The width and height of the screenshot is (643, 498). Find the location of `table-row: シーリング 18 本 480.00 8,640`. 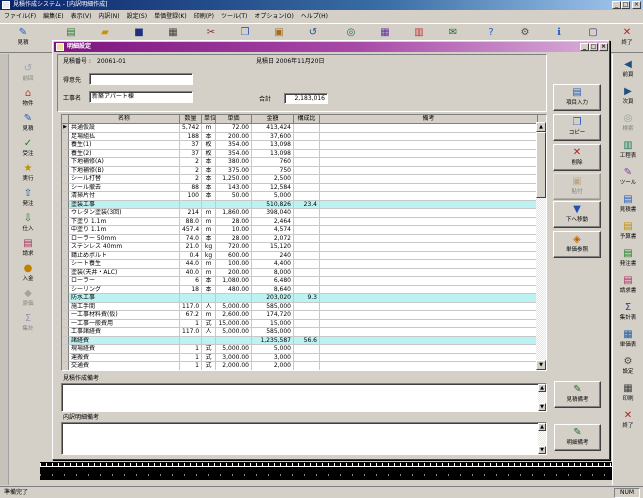

table-row: シーリング 18 本 480.00 8,640 is located at coordinates (300, 289).